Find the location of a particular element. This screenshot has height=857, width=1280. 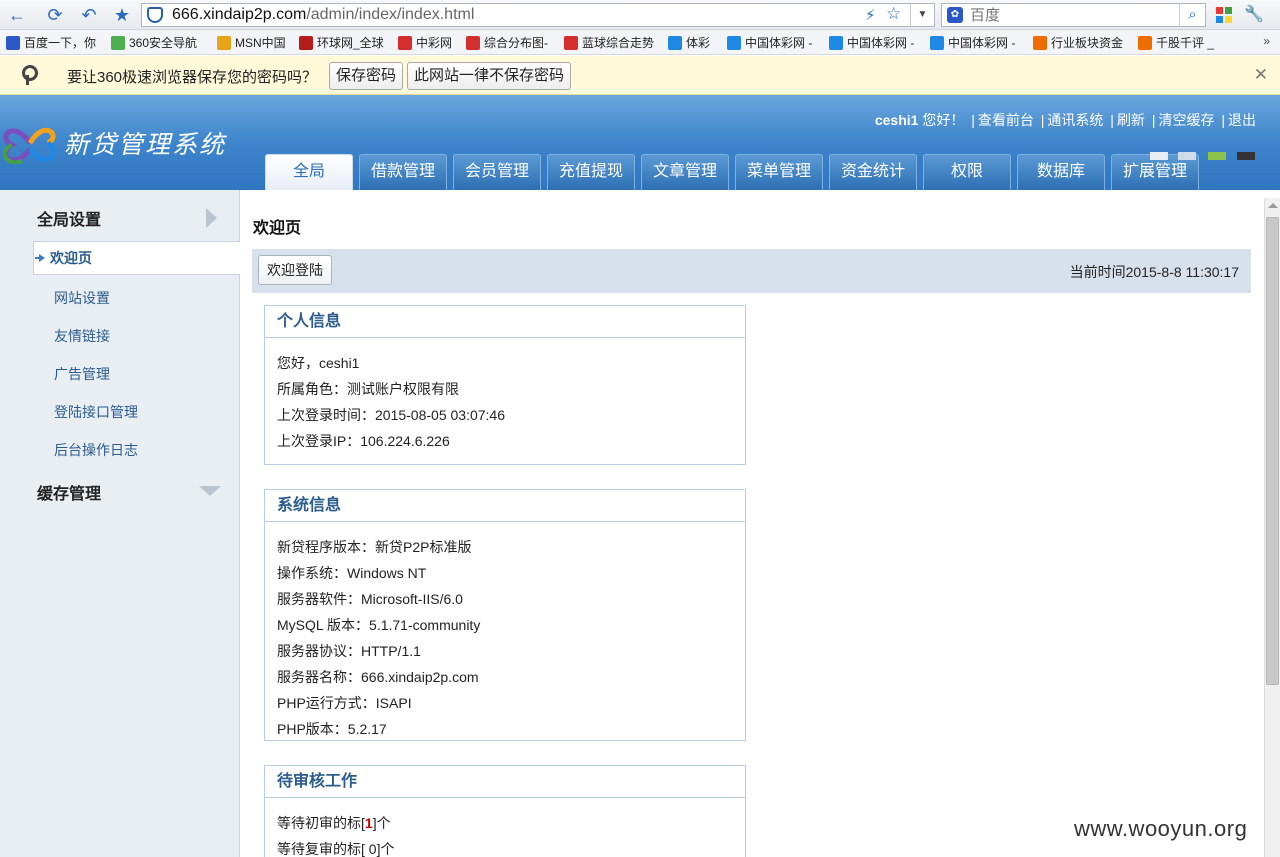

info-row: PHP版本：5.2.17 is located at coordinates (332, 729).